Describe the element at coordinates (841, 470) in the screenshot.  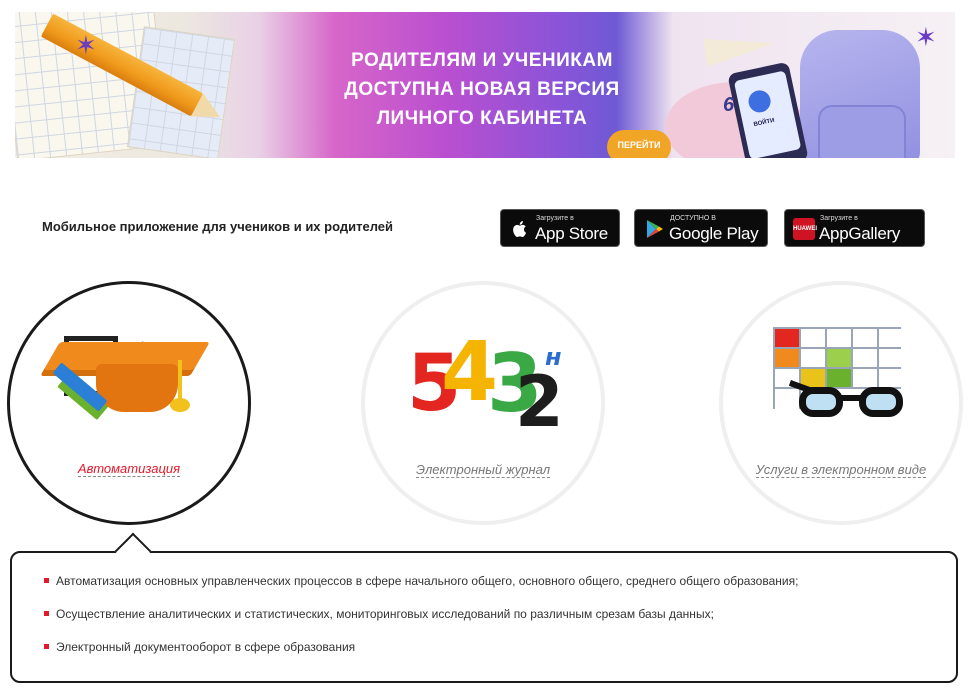
I see `feature-label: Услуги в электронном виде` at that location.